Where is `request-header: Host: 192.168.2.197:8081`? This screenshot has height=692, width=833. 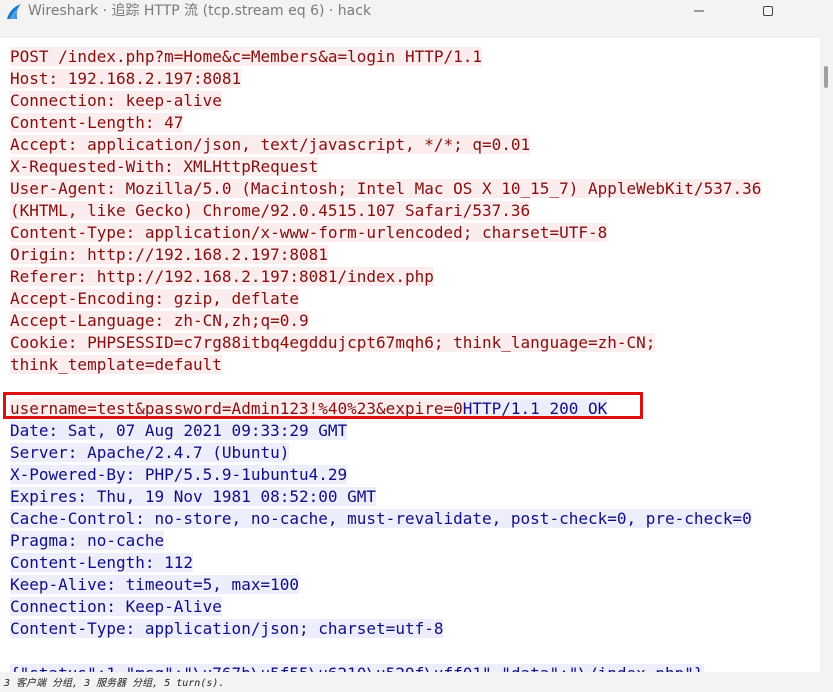 request-header: Host: 192.168.2.197:8081 is located at coordinates (385, 79).